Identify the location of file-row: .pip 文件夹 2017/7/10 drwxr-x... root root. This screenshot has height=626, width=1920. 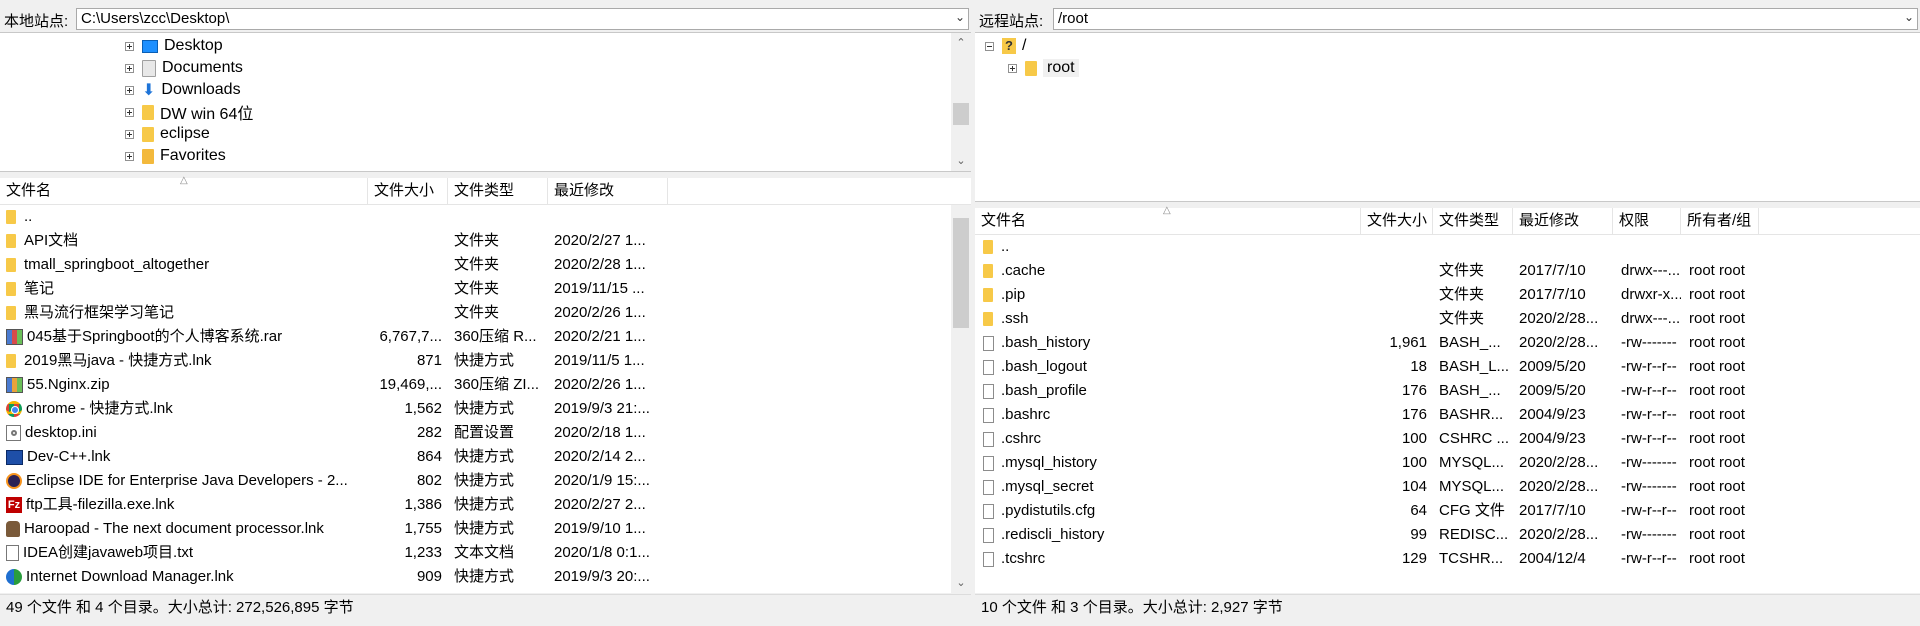
(1447, 295).